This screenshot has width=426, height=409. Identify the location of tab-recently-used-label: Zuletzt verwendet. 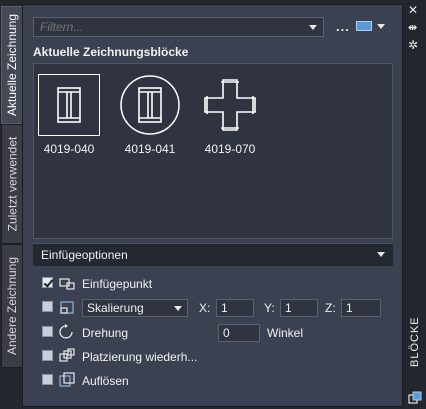
(12, 184).